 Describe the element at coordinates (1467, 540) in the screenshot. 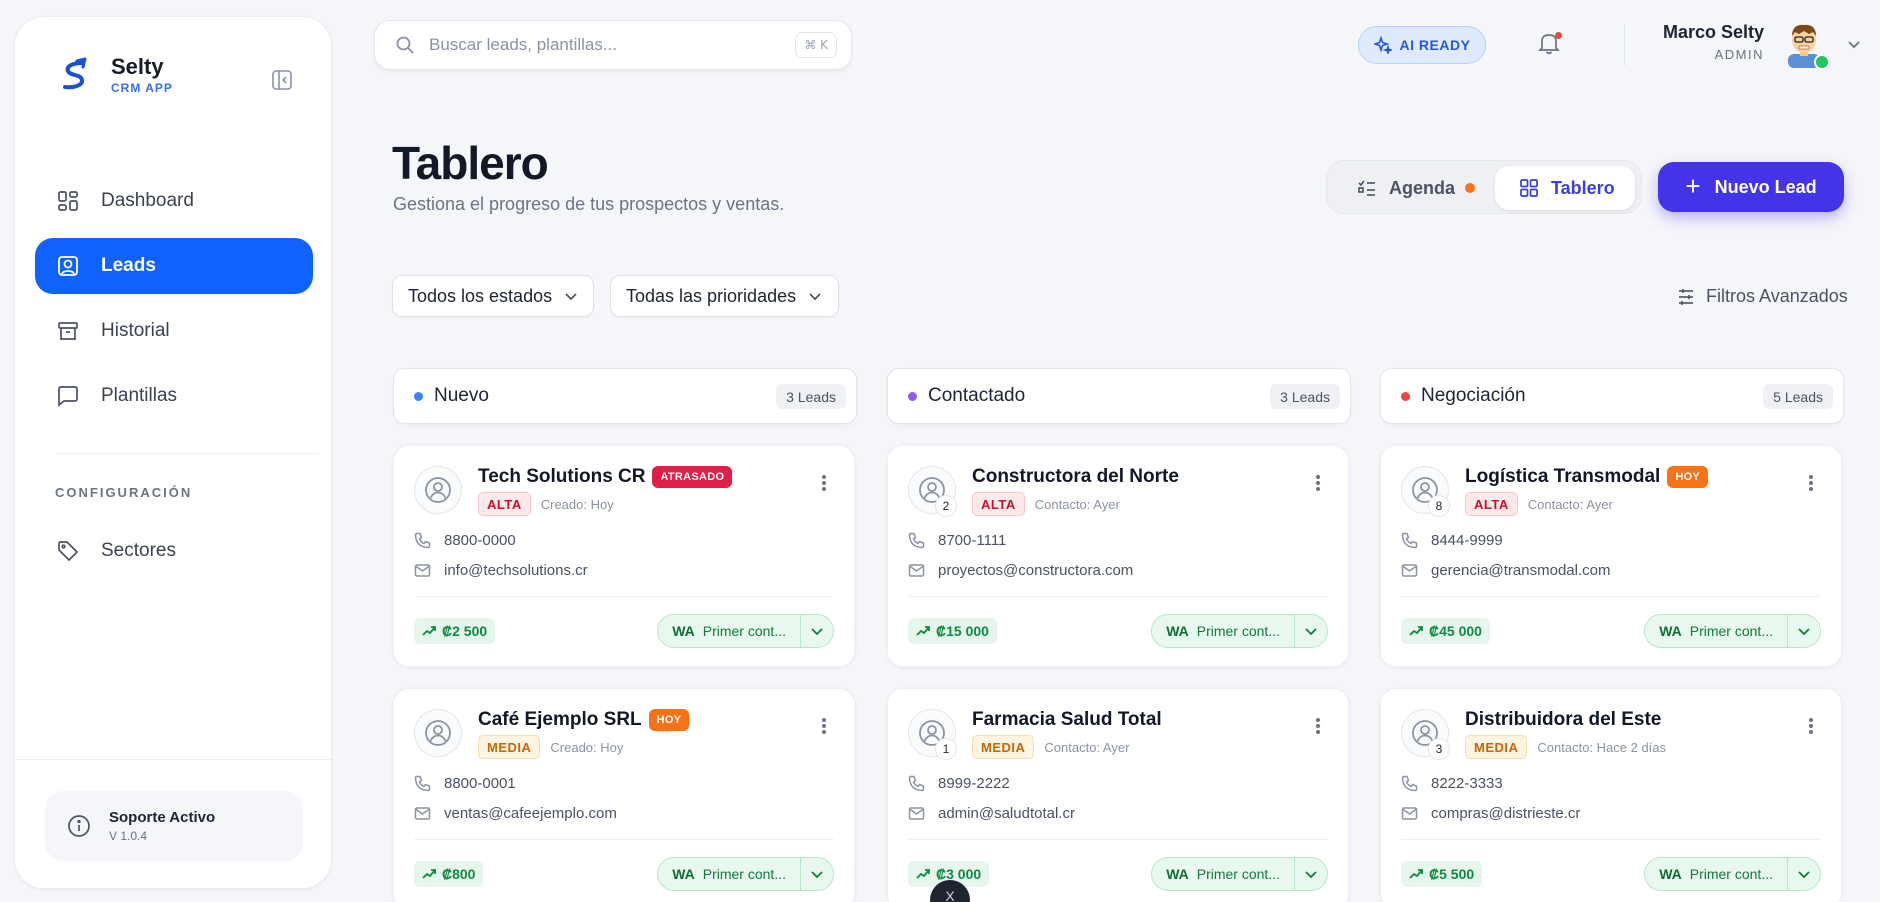

I see `lead-phone: 8444-9999` at that location.